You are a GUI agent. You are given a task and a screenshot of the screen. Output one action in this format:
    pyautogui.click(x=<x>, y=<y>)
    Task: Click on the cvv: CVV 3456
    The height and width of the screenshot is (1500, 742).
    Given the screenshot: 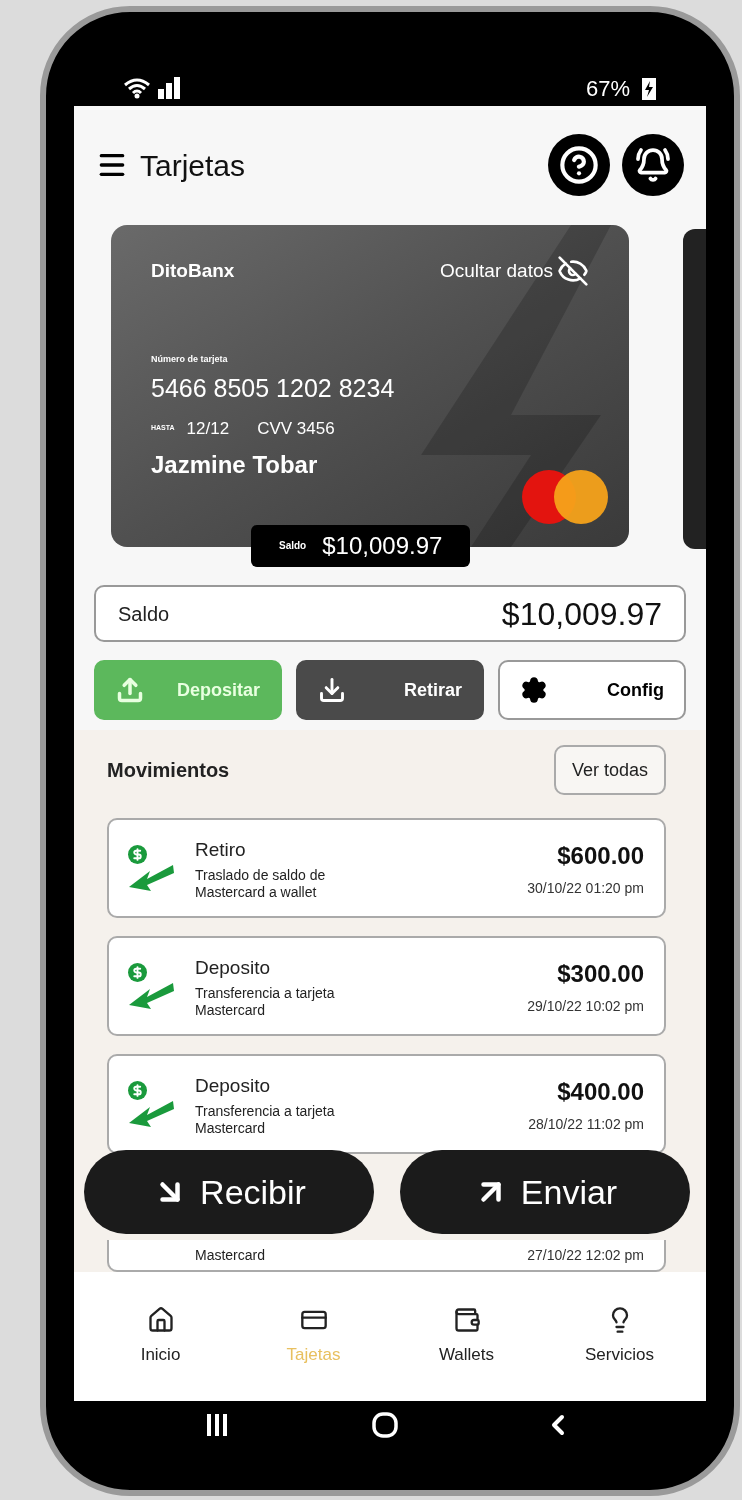 What is the action you would take?
    pyautogui.click(x=296, y=428)
    